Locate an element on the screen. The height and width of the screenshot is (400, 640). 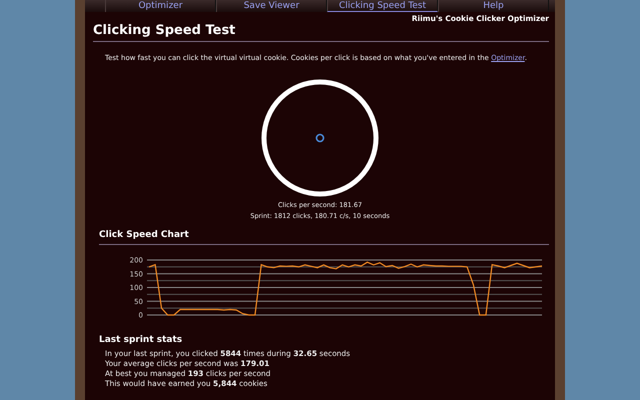
nav-tab: Optimizer is located at coordinates (160, 6).